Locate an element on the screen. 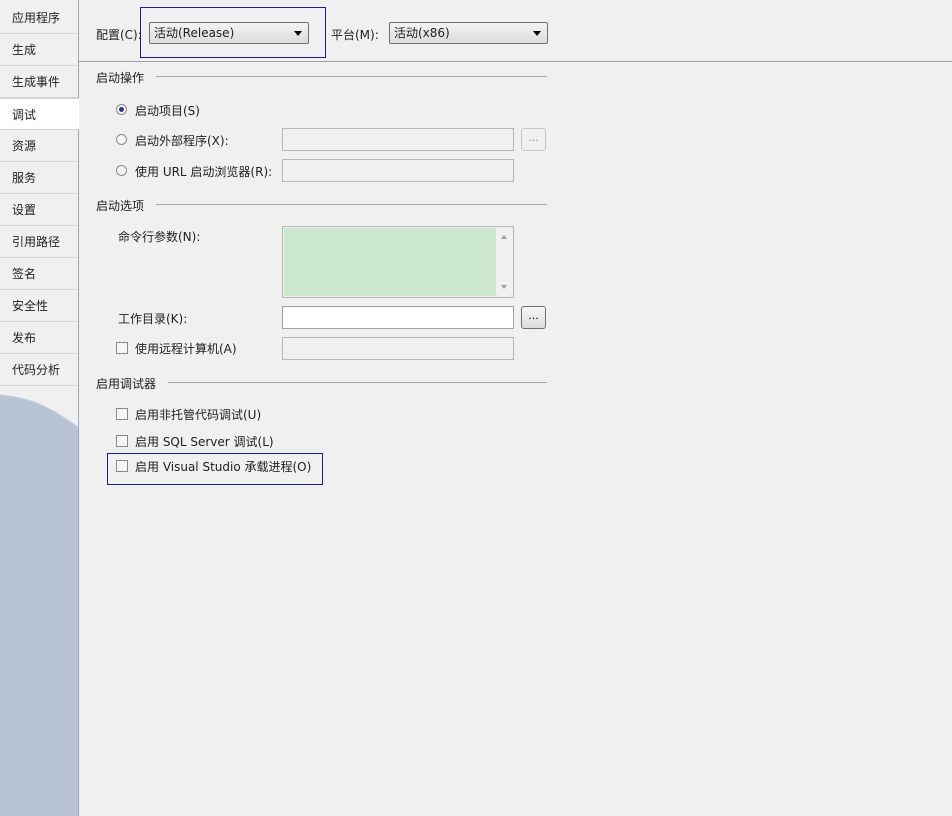 The image size is (952, 816). tab-services: 服务 is located at coordinates (39, 178).